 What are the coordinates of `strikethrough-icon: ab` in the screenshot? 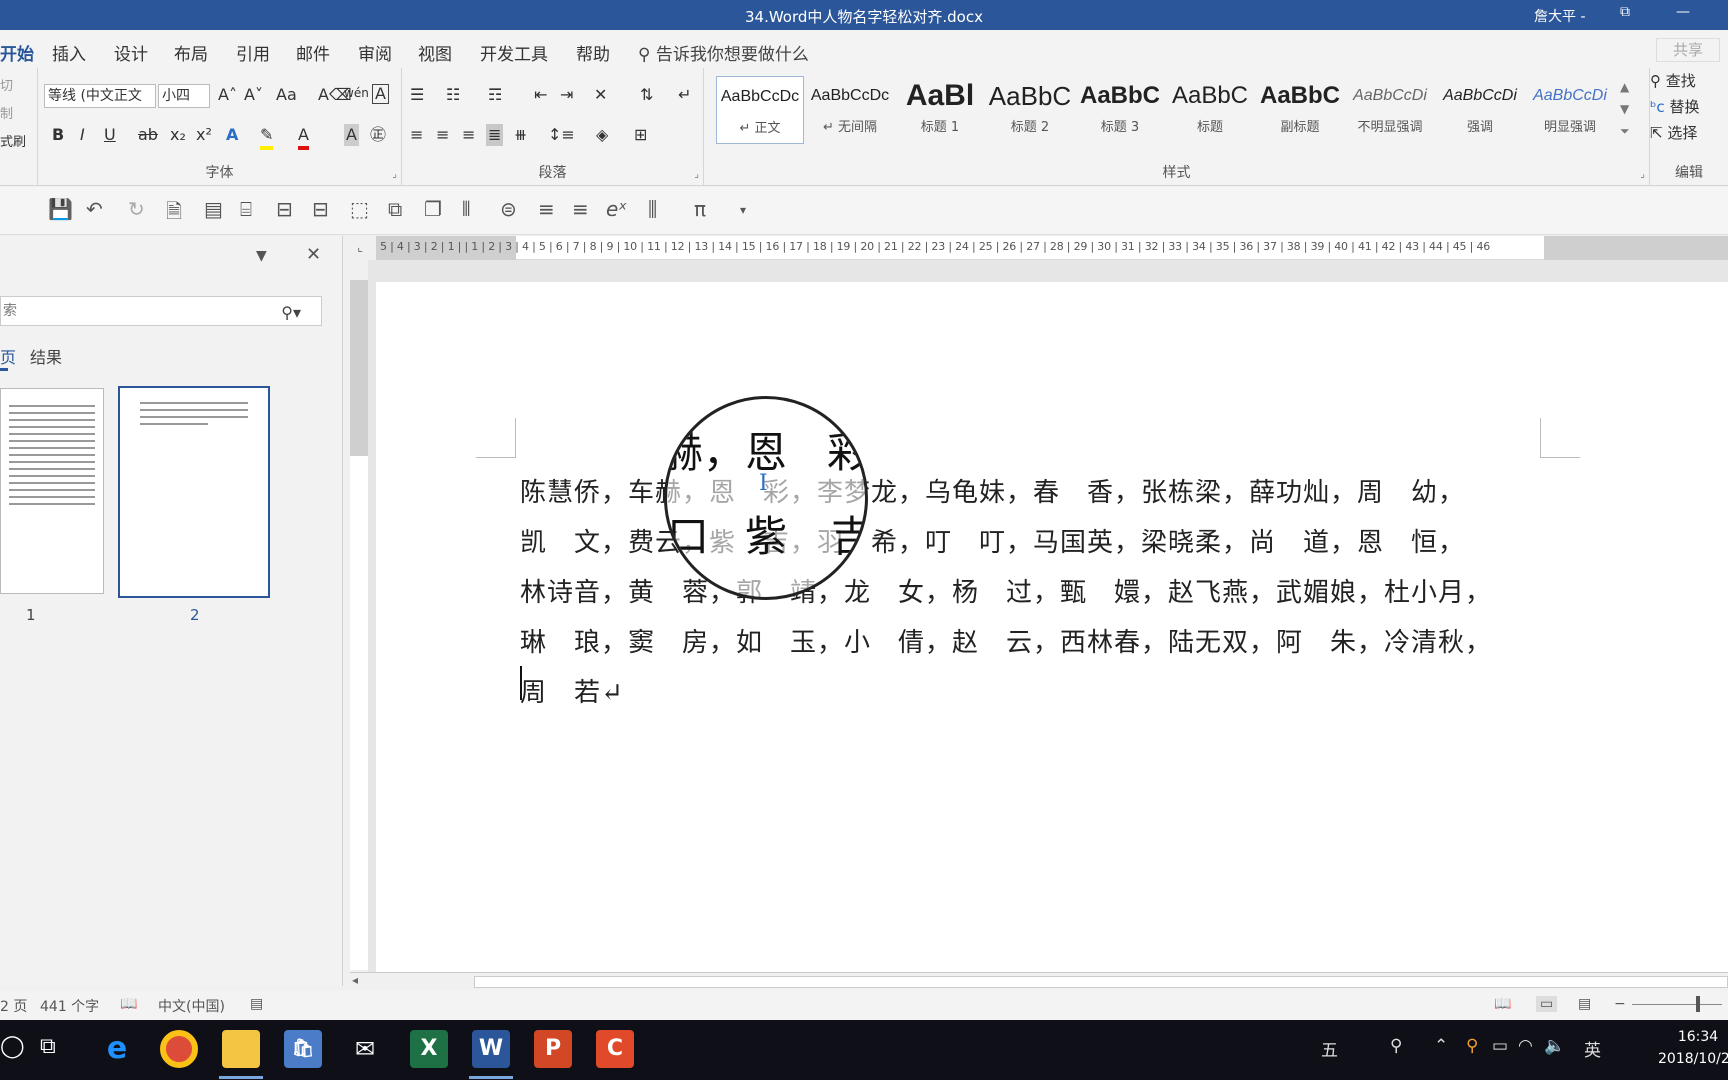 It's located at (148, 135).